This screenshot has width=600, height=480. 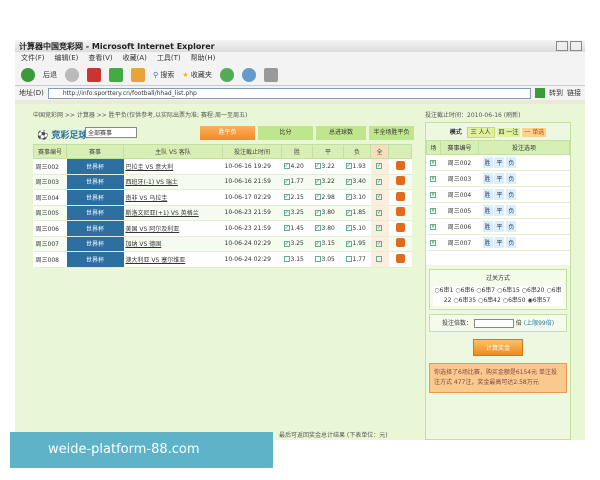 What do you see at coordinates (197, 75) in the screenshot?
I see `favorites-button: ★ 收藏夹` at bounding box center [197, 75].